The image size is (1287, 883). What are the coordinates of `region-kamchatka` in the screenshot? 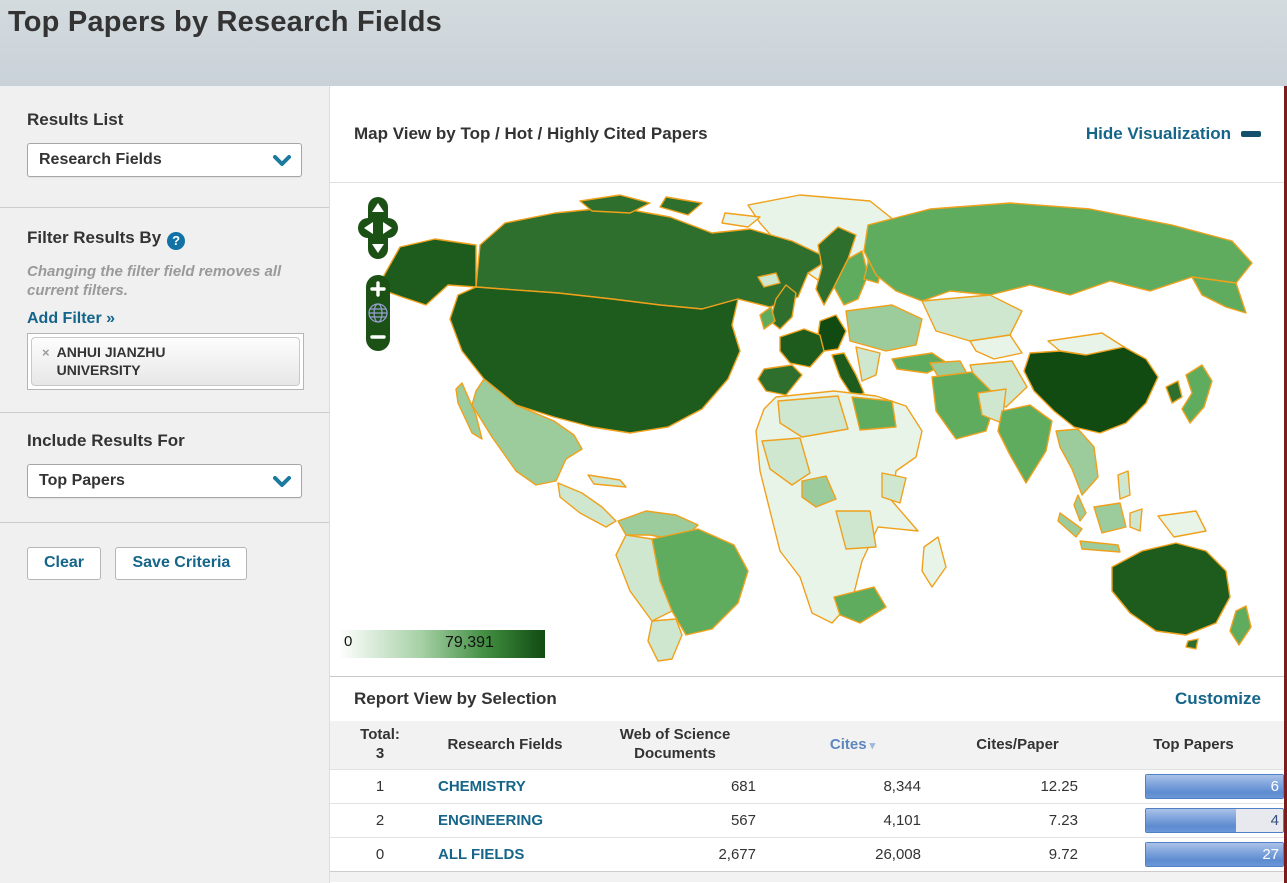 It's located at (1219, 295).